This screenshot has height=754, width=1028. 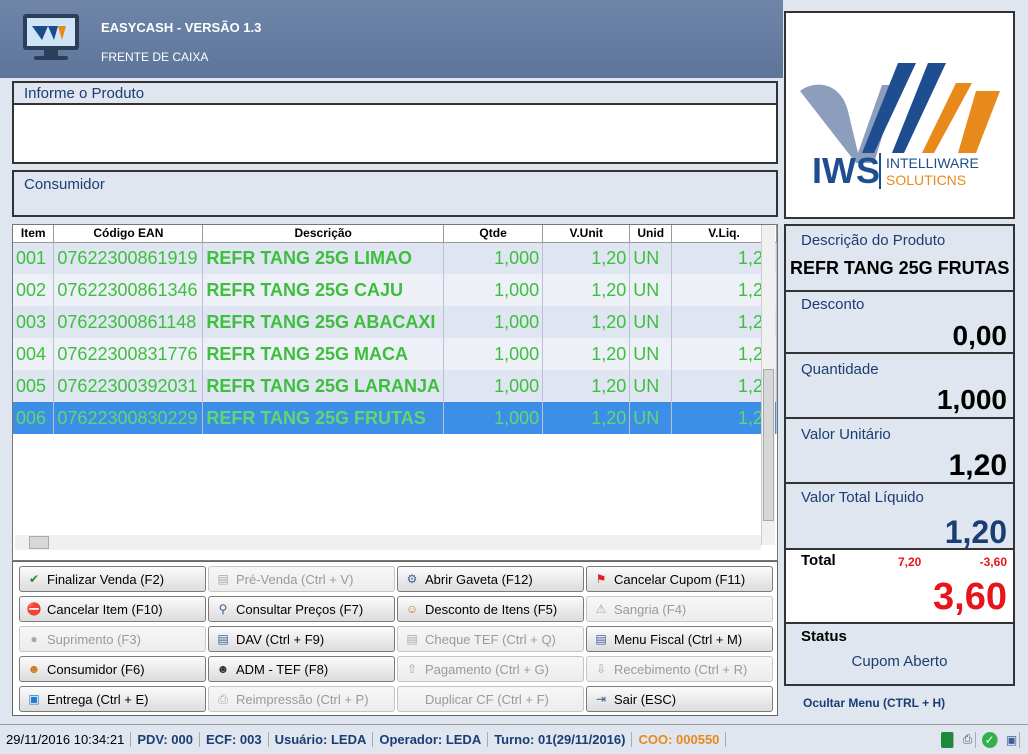 I want to click on action-button-label: Recebimento (Ctrl + R), so click(x=681, y=669).